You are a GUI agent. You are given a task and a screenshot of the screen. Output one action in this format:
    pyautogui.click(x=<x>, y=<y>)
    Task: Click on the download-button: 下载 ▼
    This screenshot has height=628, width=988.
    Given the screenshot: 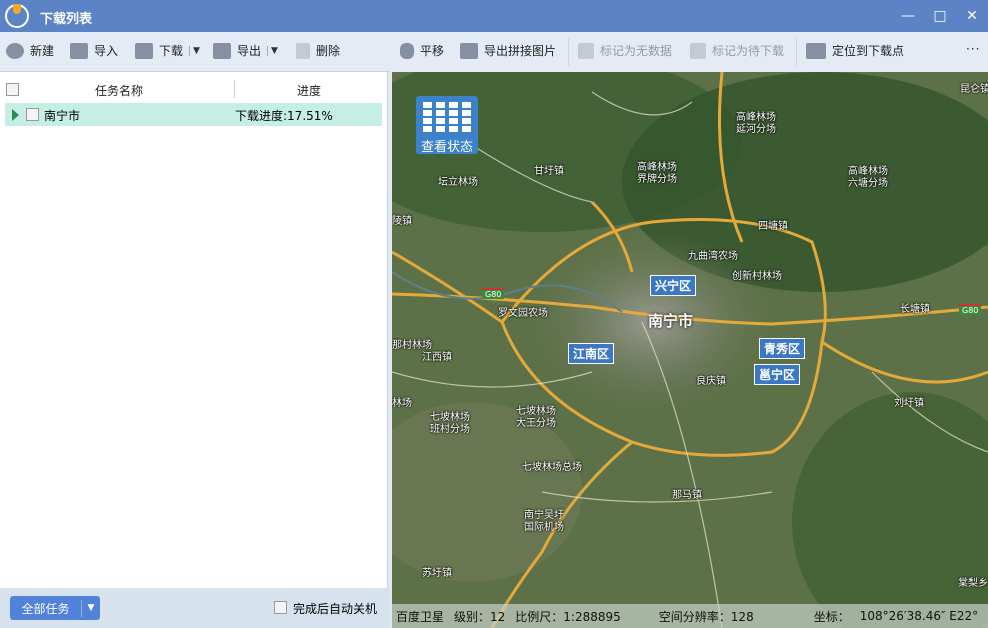 What is the action you would take?
    pyautogui.click(x=167, y=50)
    